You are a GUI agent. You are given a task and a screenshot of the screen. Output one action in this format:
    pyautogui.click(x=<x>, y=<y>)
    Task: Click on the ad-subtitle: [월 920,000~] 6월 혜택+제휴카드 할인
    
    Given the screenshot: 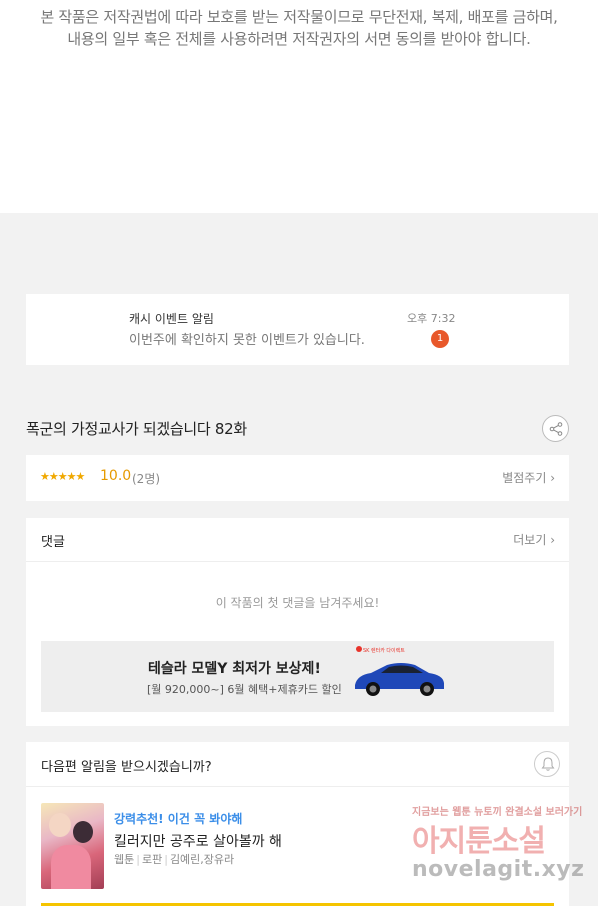 What is the action you would take?
    pyautogui.click(x=244, y=689)
    